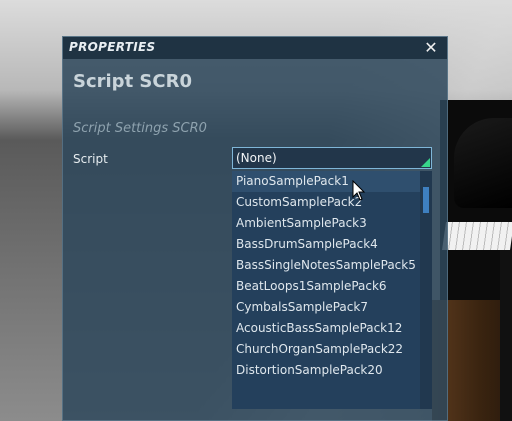  I want to click on script-field-label: Script, so click(90, 159).